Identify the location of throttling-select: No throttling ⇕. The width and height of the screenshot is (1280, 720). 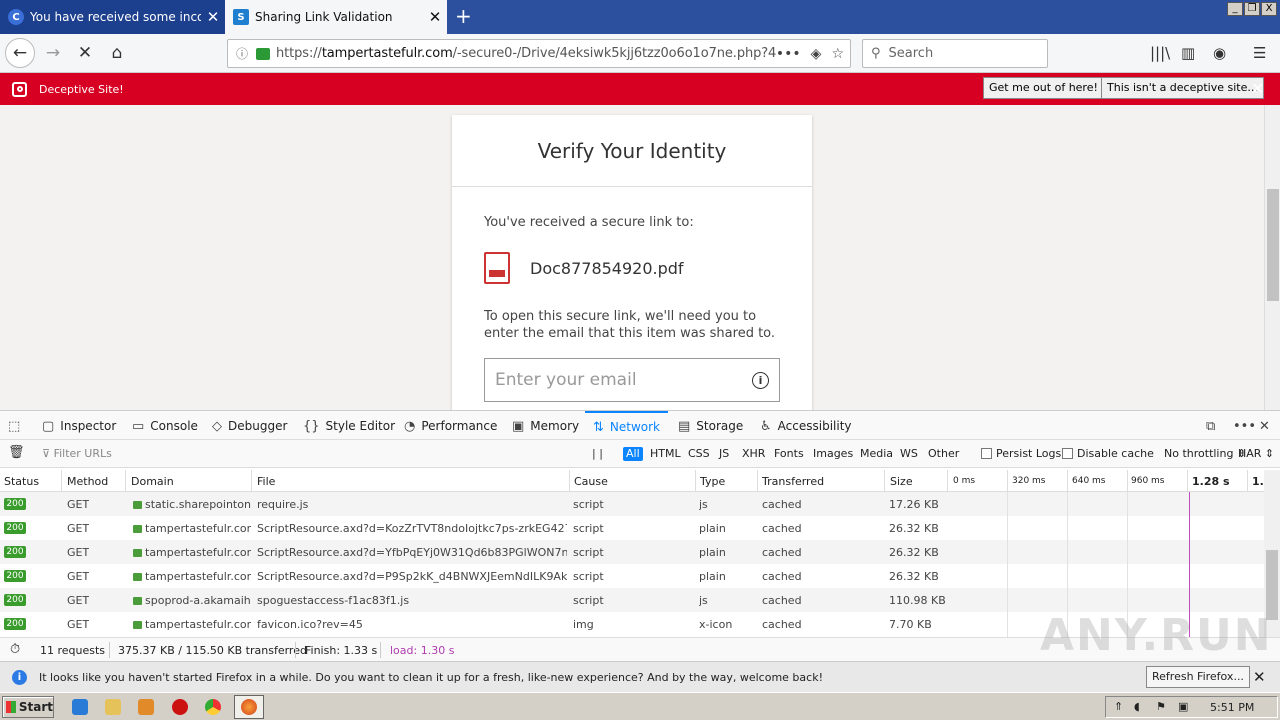
(1205, 453).